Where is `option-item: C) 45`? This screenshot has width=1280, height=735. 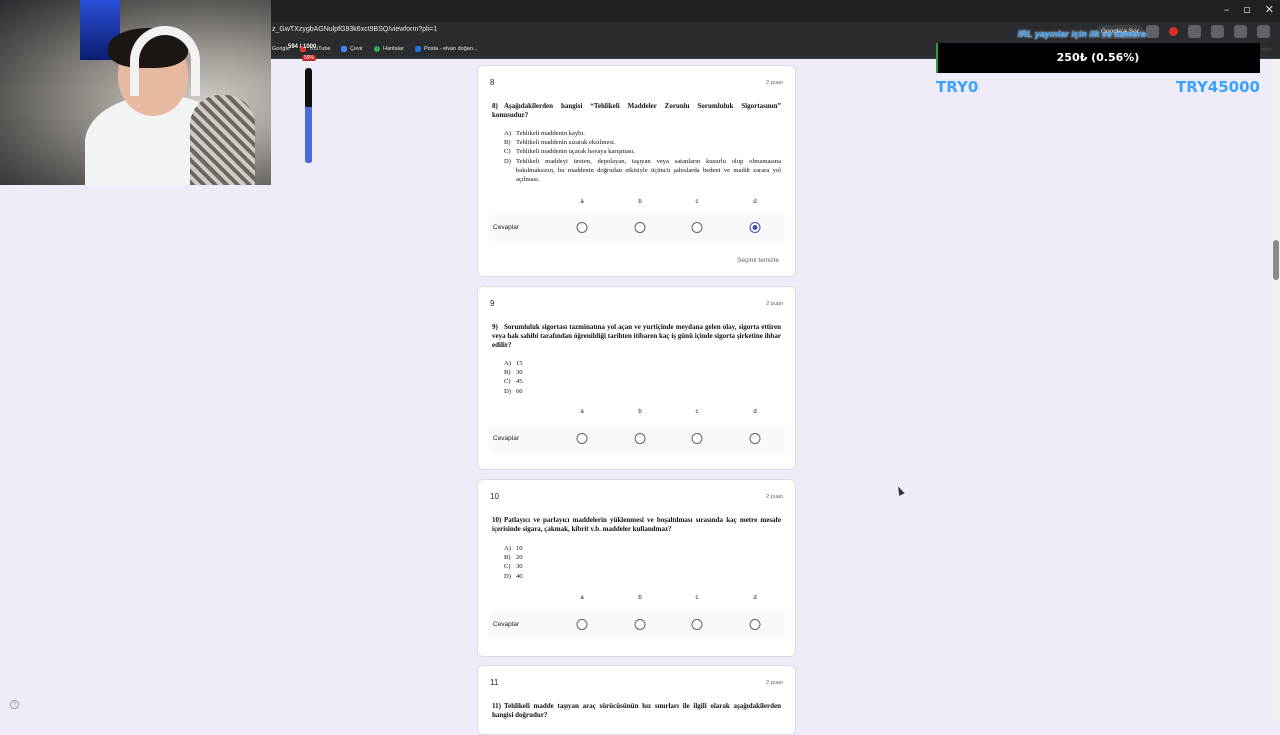
option-item: C) 45 is located at coordinates (642, 381).